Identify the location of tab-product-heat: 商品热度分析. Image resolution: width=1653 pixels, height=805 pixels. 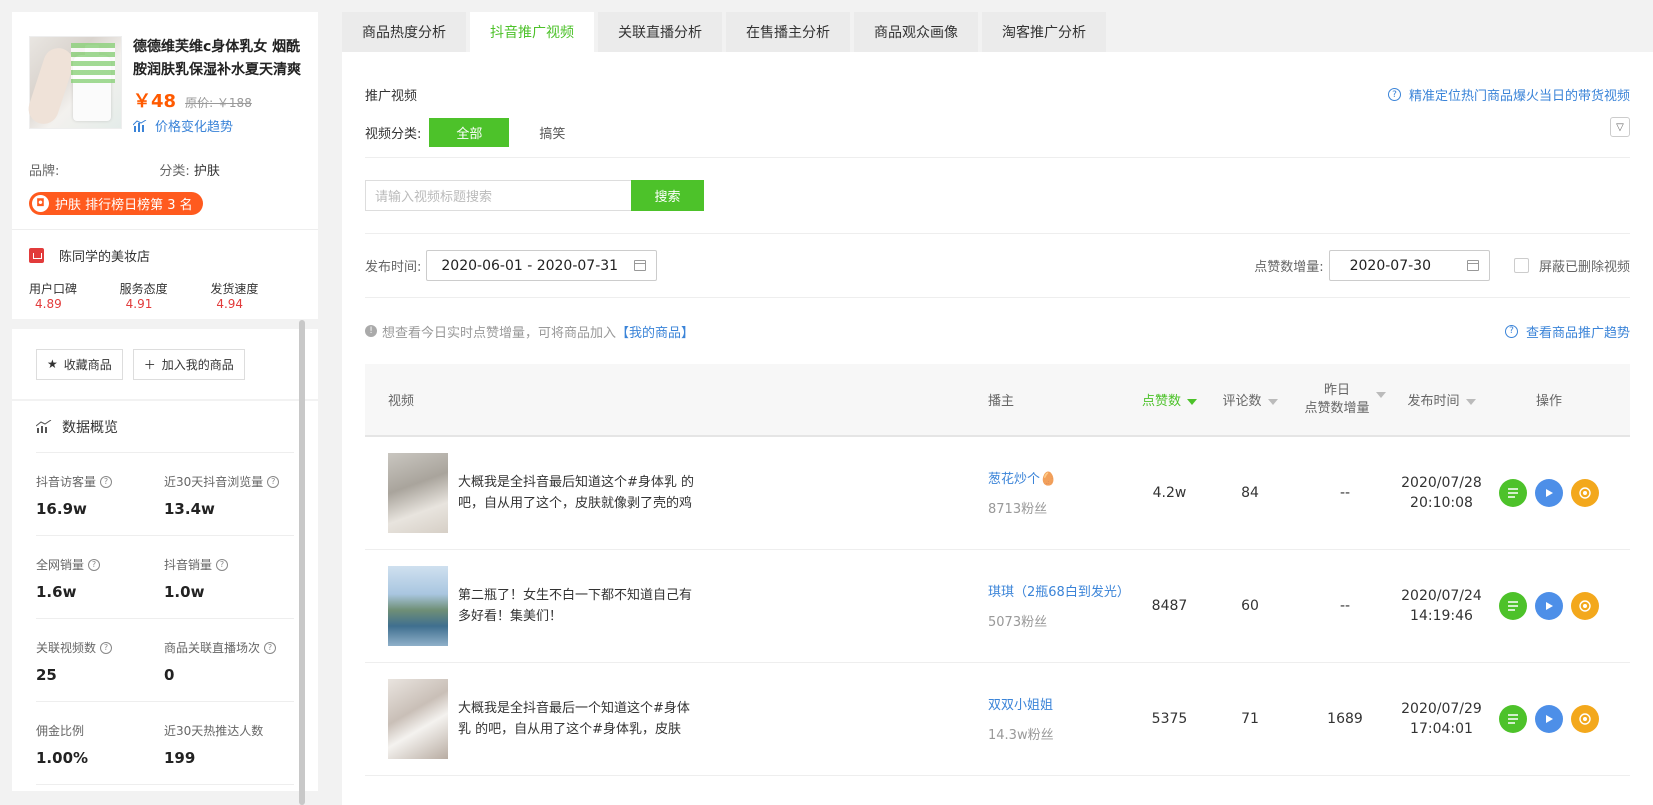
(404, 32).